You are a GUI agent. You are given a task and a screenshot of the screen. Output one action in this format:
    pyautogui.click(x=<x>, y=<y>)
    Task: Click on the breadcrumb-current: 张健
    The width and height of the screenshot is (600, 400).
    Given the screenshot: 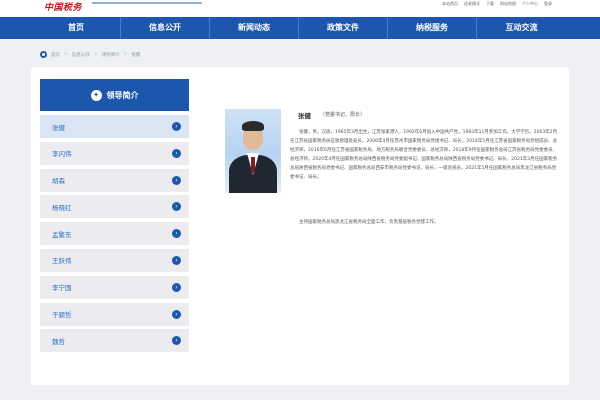 What is the action you would take?
    pyautogui.click(x=136, y=55)
    